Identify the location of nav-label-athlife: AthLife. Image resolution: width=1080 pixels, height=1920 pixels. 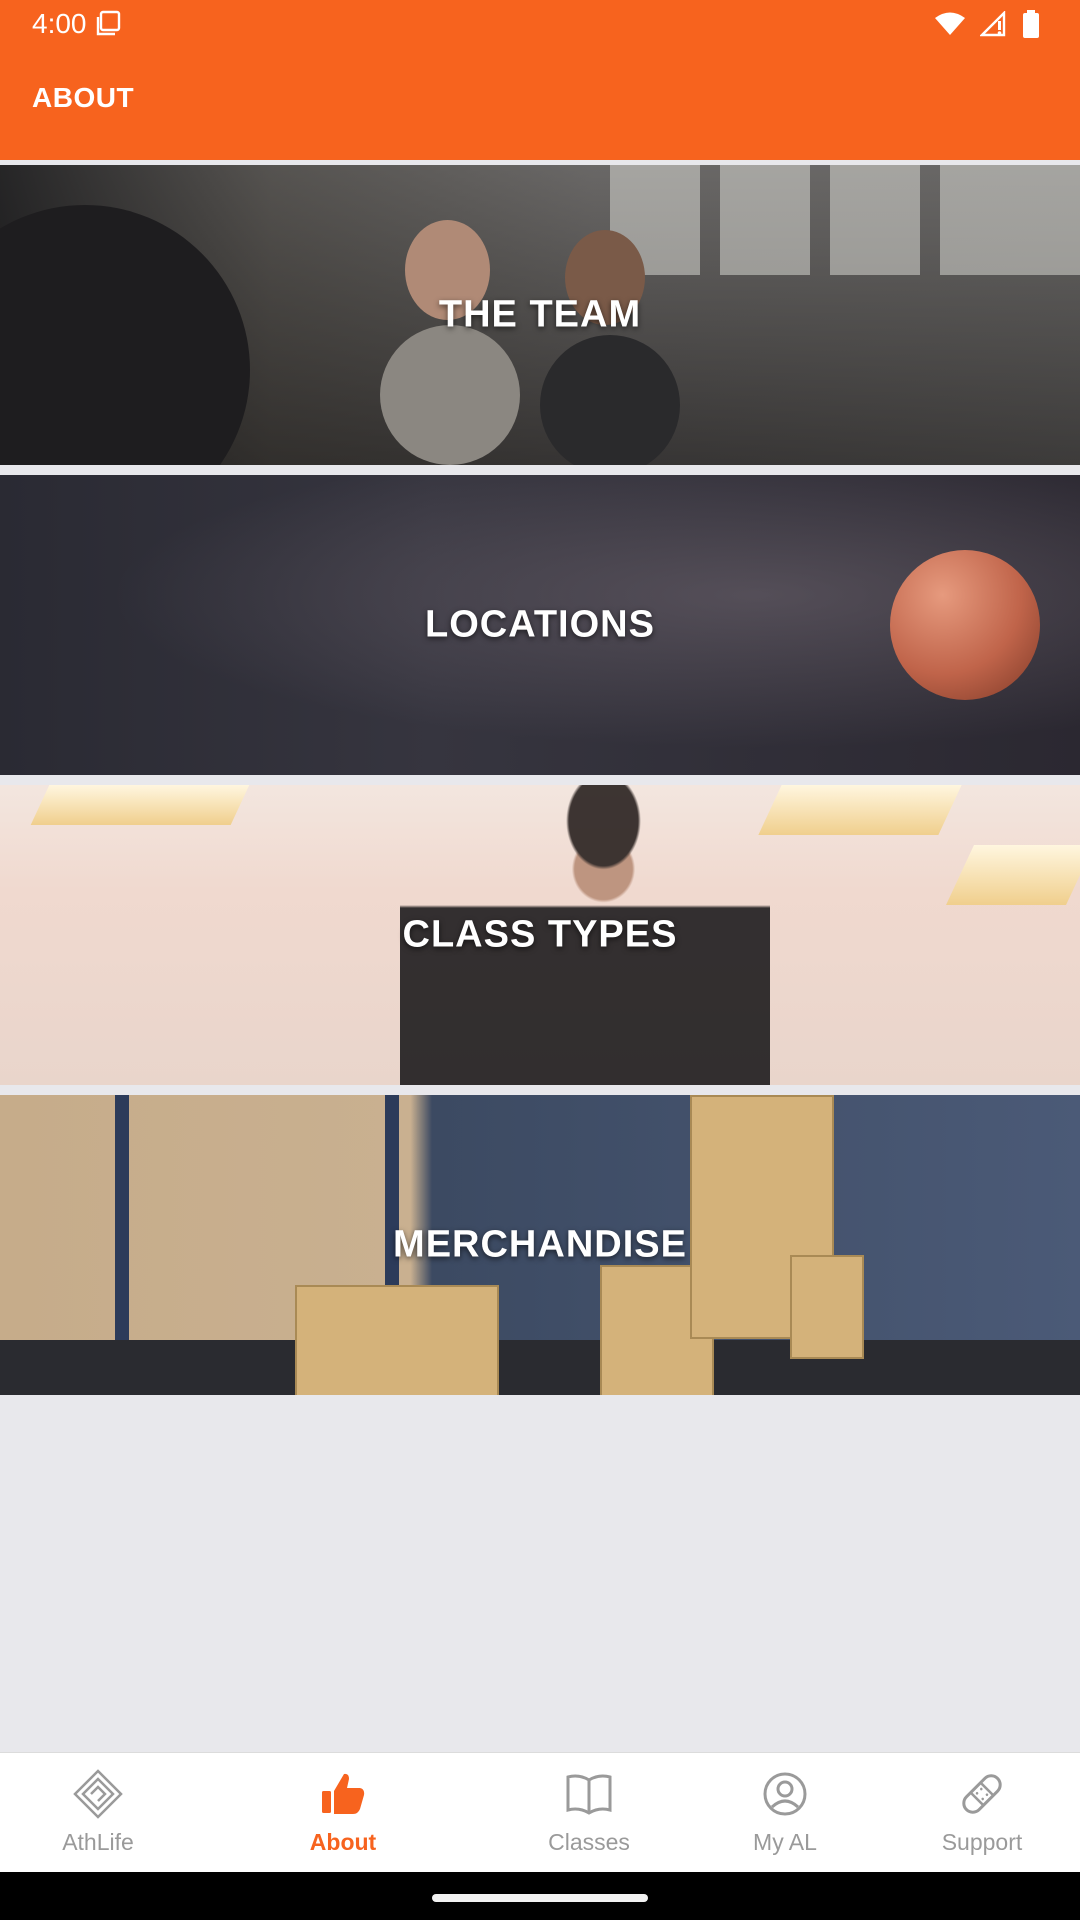
(98, 1842).